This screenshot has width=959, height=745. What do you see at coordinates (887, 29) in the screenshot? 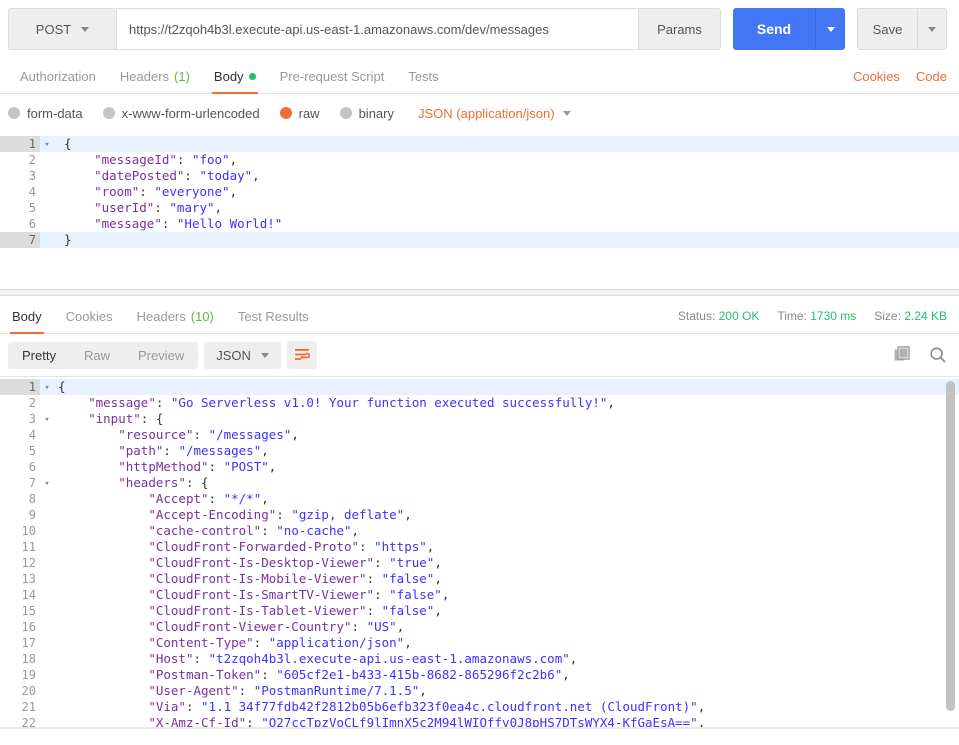
I see `save-button: Save` at bounding box center [887, 29].